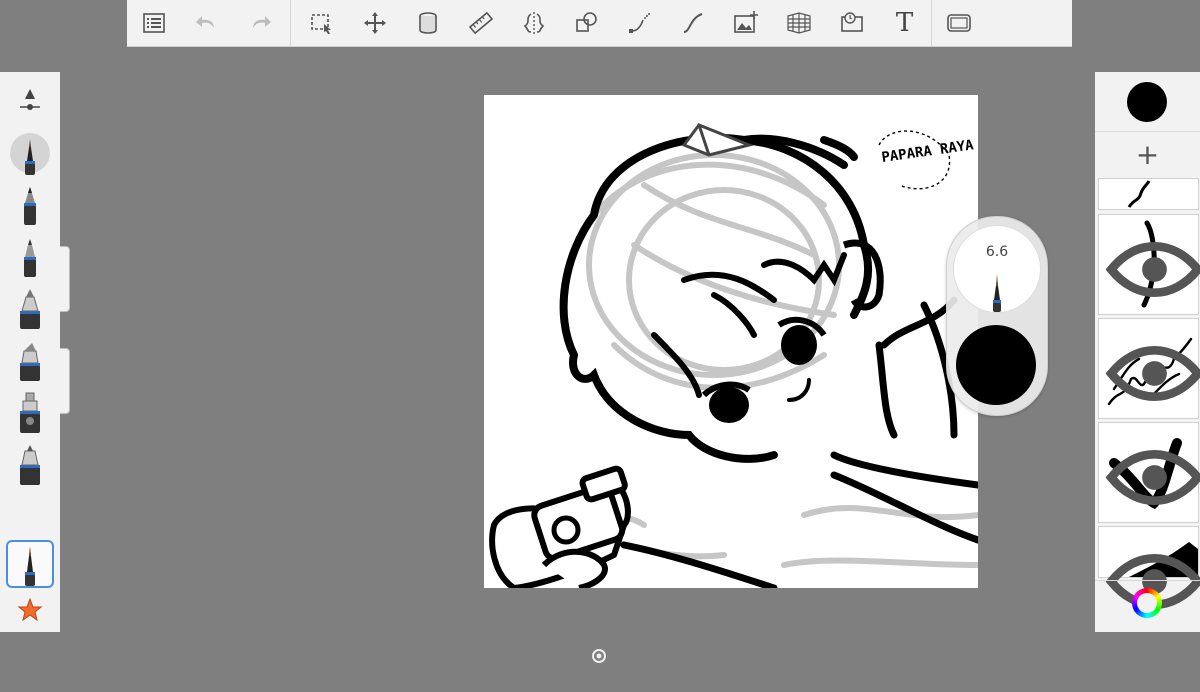 Image resolution: width=1200 pixels, height=692 pixels. I want to click on brush-size-control: 6.6, so click(997, 269).